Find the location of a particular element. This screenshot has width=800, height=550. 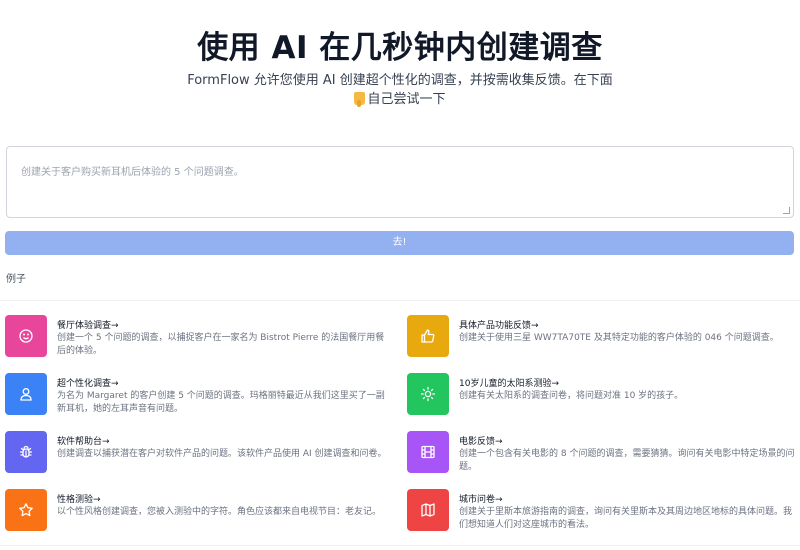

example-desc: 创建调查以捕获潜在客户对软件产品的问题。该软件产品使用 AI 创建调查和问卷。 is located at coordinates (222, 454).